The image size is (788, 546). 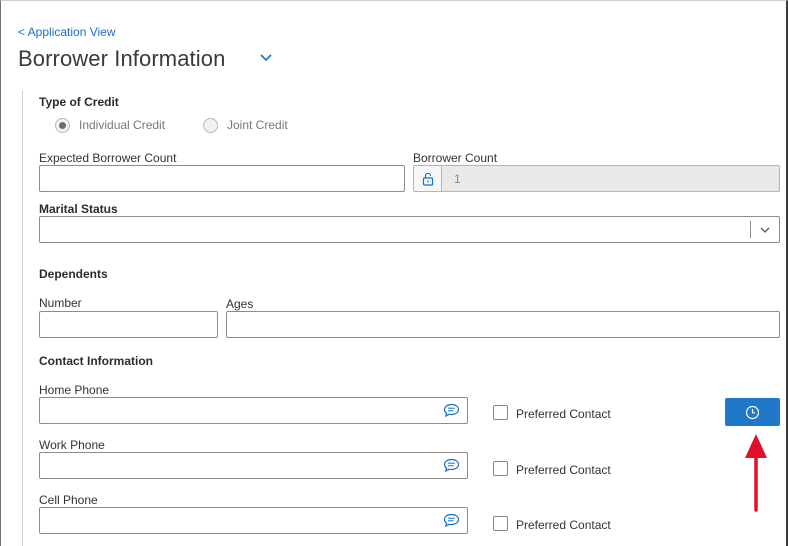 What do you see at coordinates (500, 468) in the screenshot?
I see `work-phone-preferred-checkbox` at bounding box center [500, 468].